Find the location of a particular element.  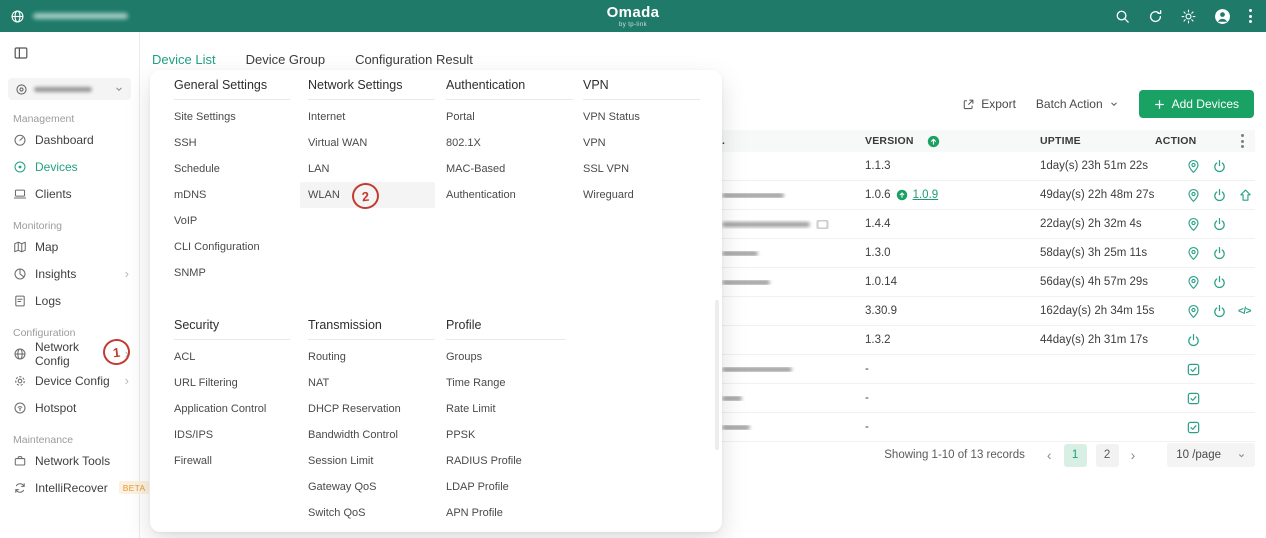

sidebar-item-dashboard: Dashboard is located at coordinates (69, 139).